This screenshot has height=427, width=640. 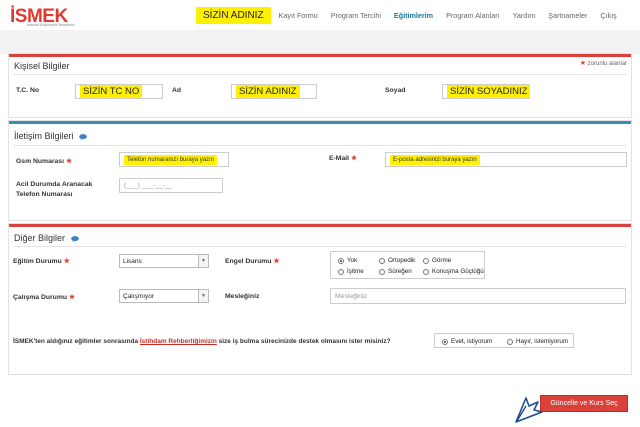 I want to click on disability-option-gorme: Görme, so click(x=437, y=260).